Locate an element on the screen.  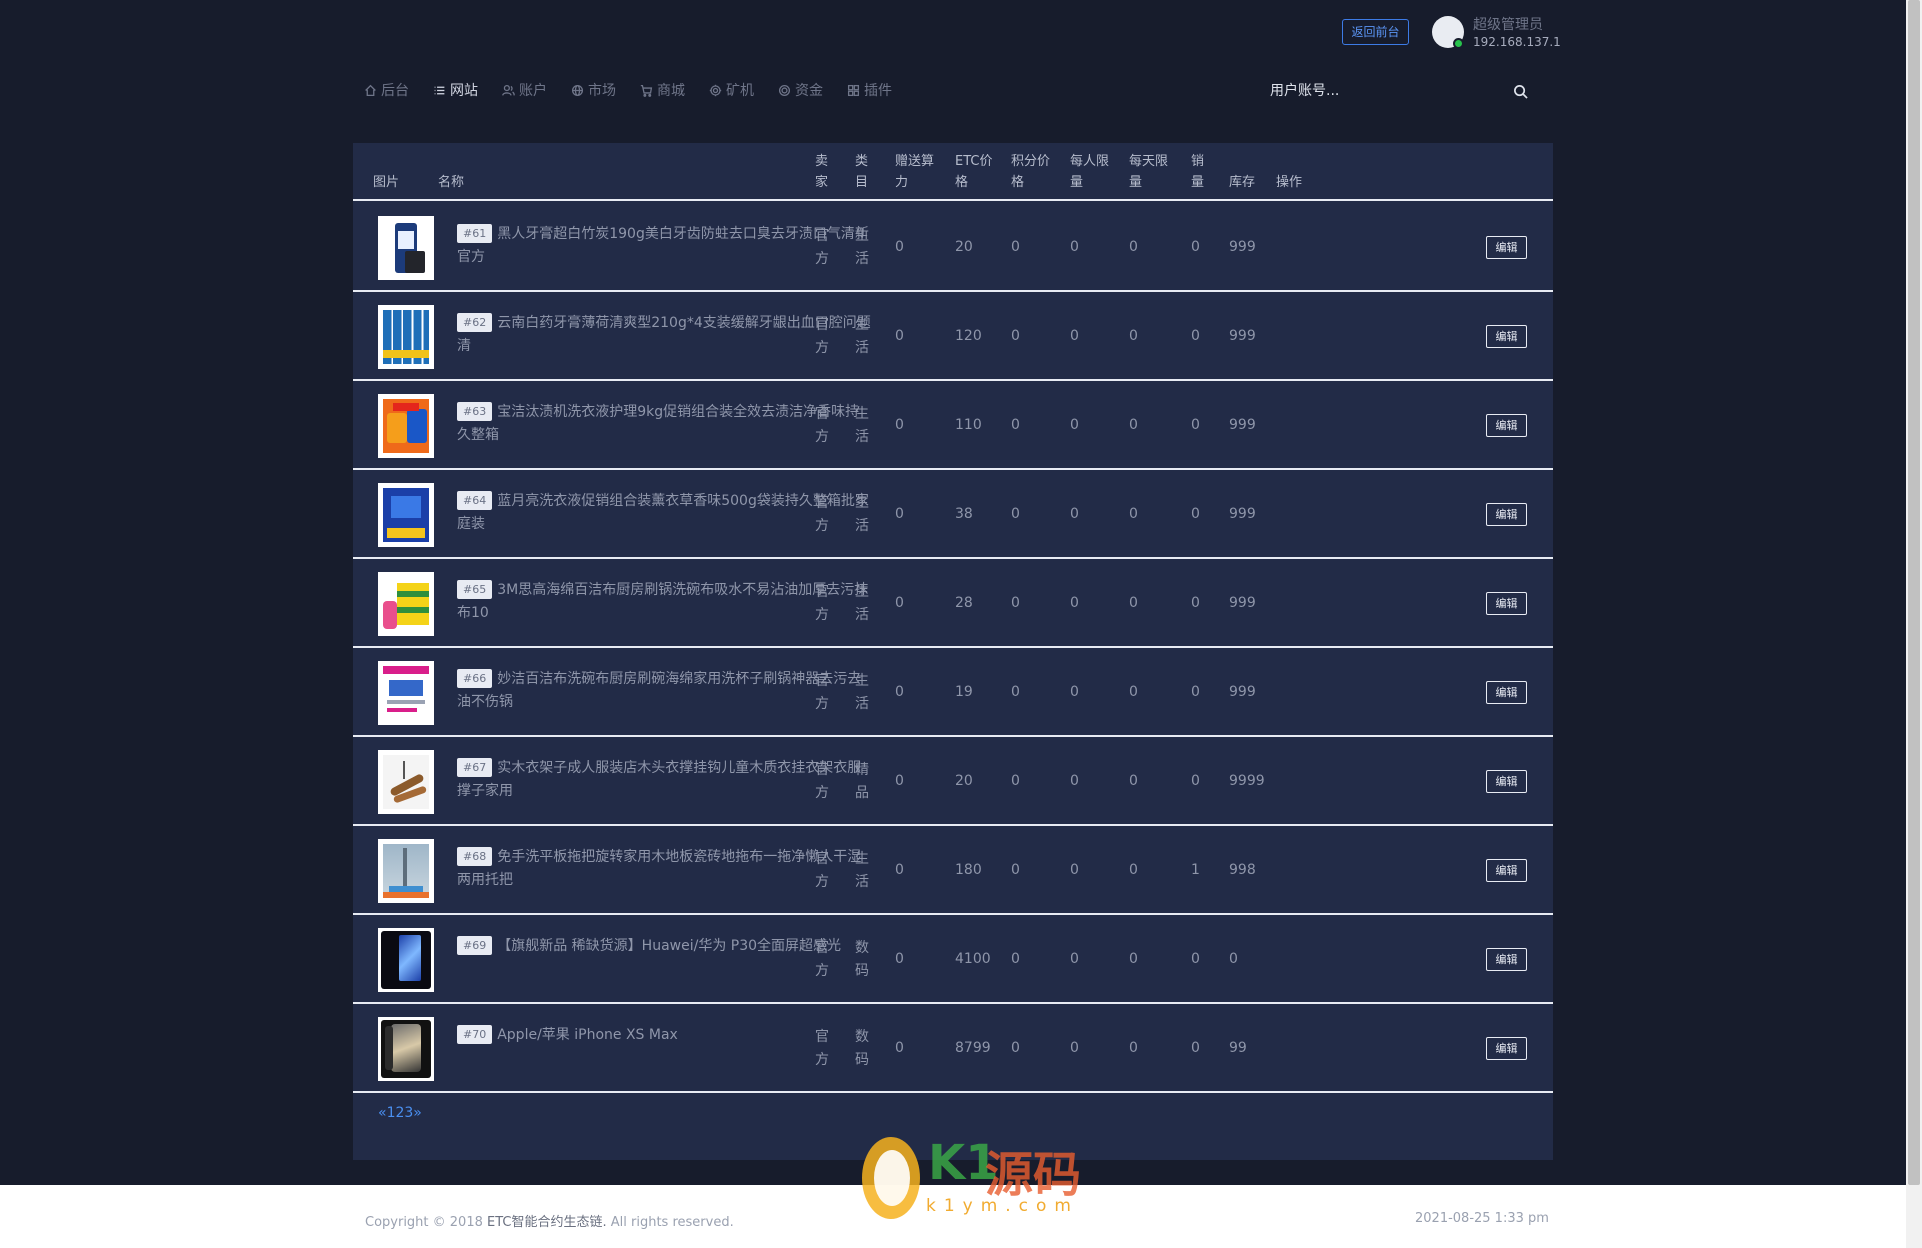
online-status-icon is located at coordinates (1458, 43).